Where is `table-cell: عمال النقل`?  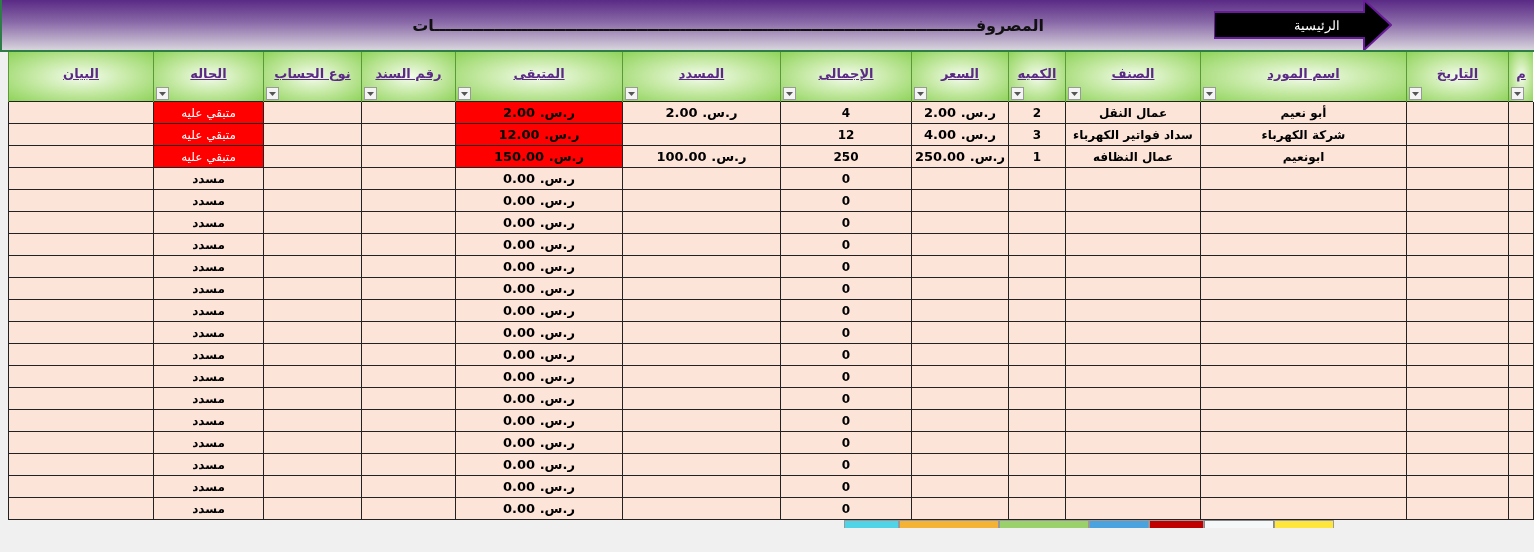 table-cell: عمال النقل is located at coordinates (1133, 112).